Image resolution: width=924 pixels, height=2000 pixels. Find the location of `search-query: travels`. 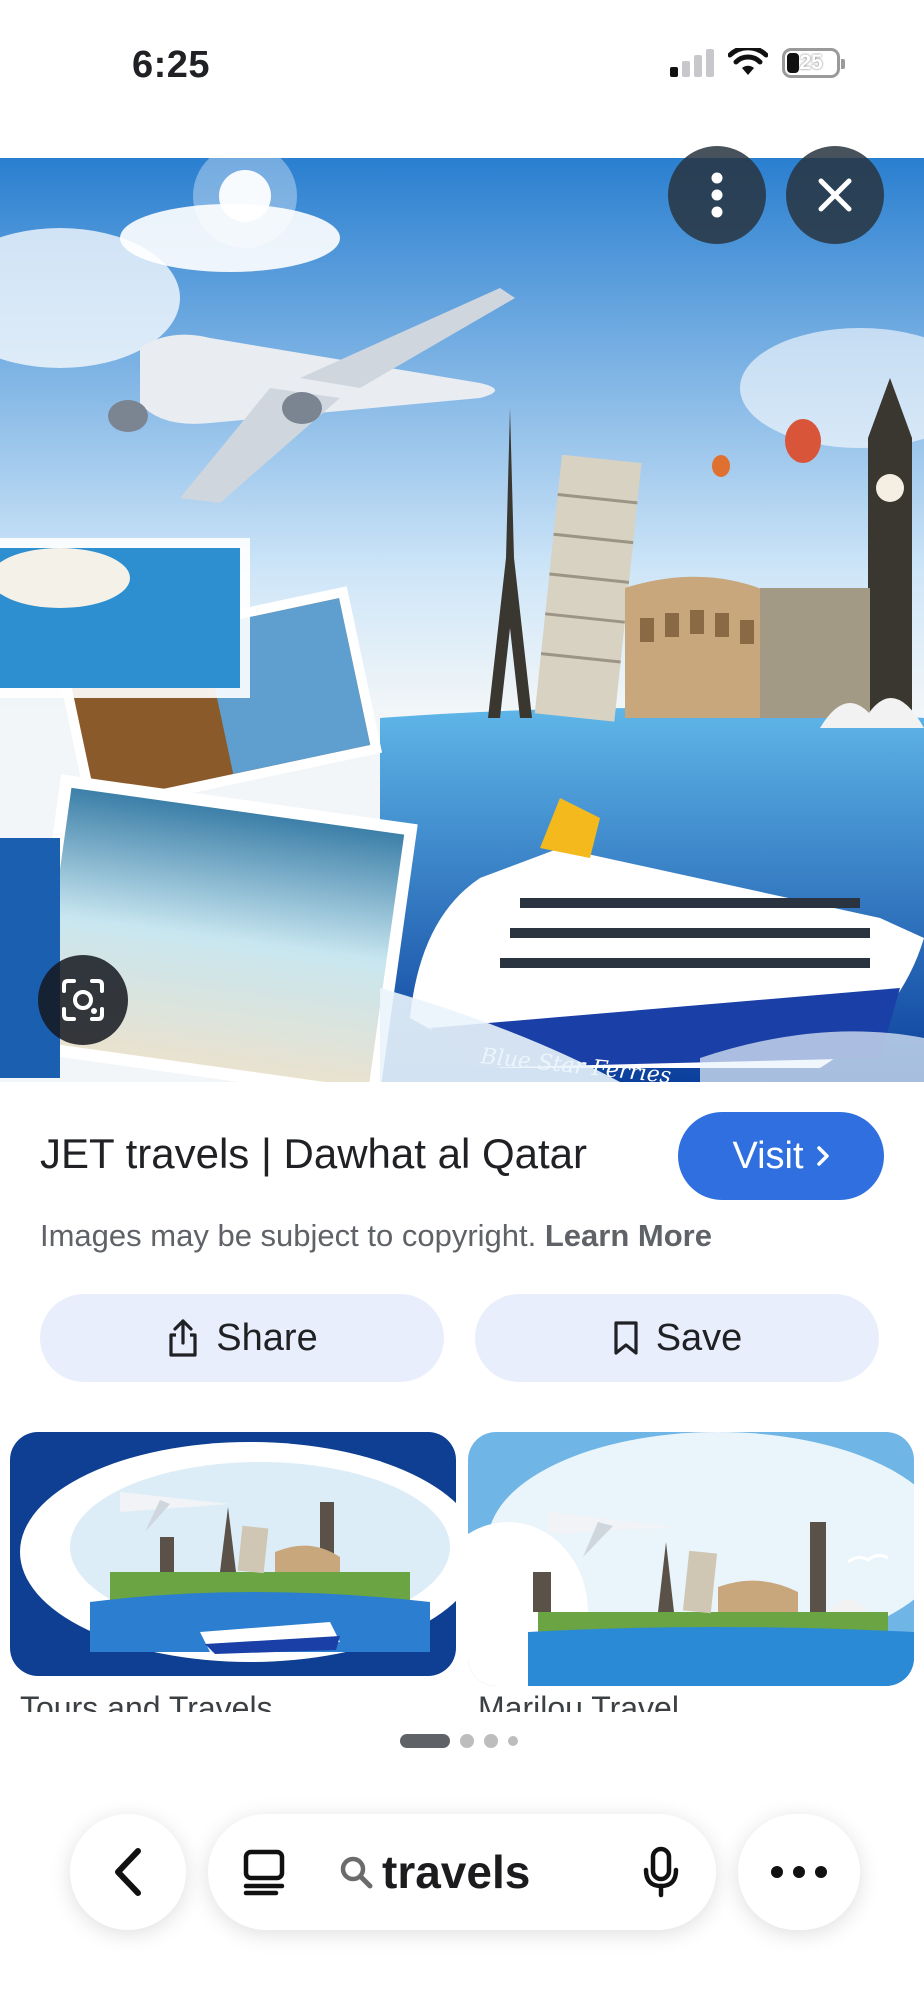

search-query: travels is located at coordinates (434, 1872).